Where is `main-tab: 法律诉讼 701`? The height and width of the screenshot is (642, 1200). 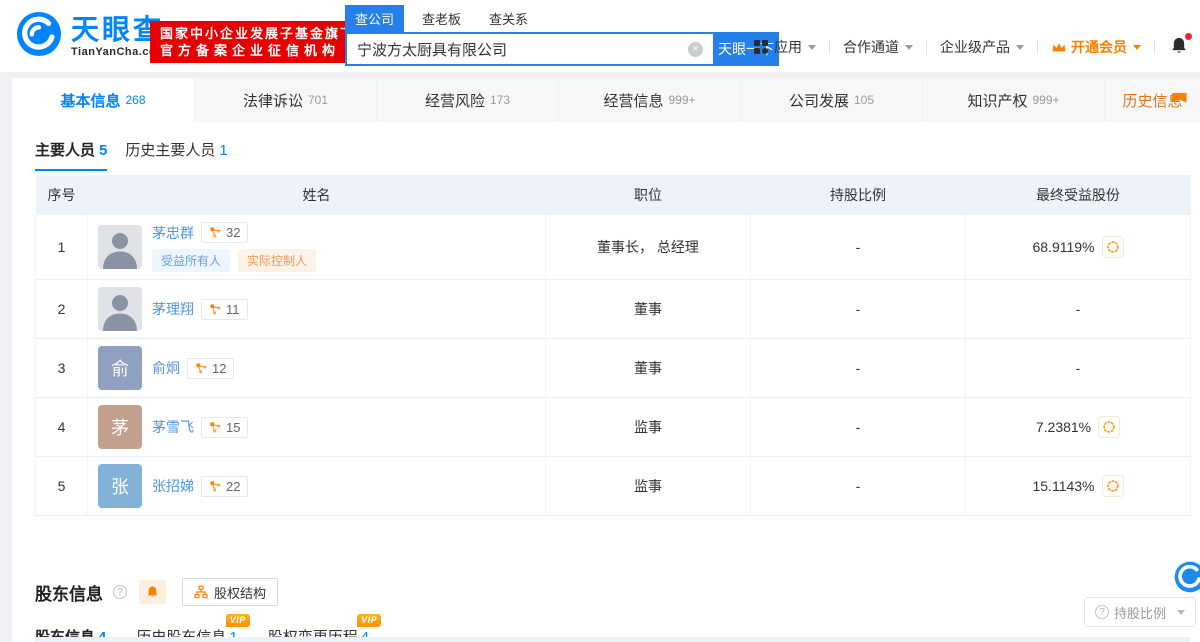
main-tab: 法律诉讼 701 is located at coordinates (285, 100).